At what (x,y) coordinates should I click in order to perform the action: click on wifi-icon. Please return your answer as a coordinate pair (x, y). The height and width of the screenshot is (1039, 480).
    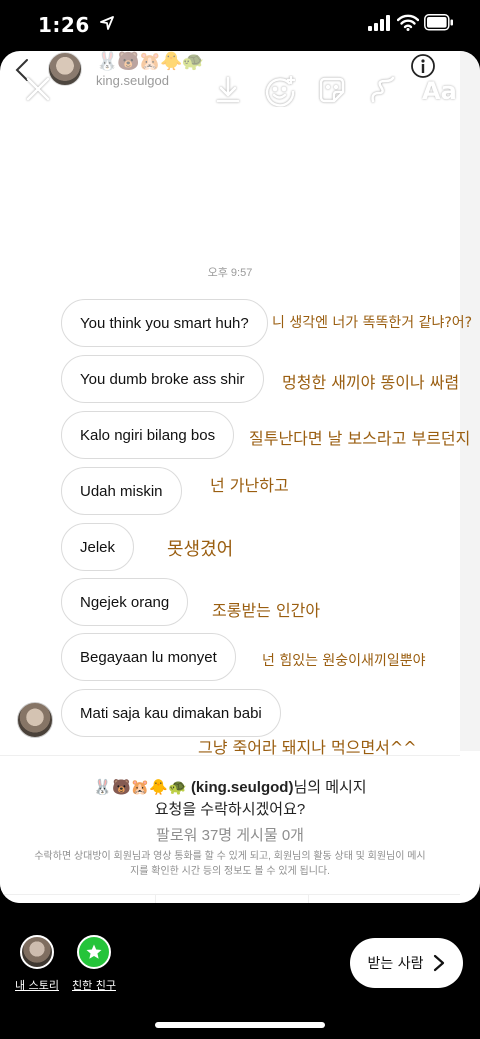
    Looking at the image, I should click on (408, 22).